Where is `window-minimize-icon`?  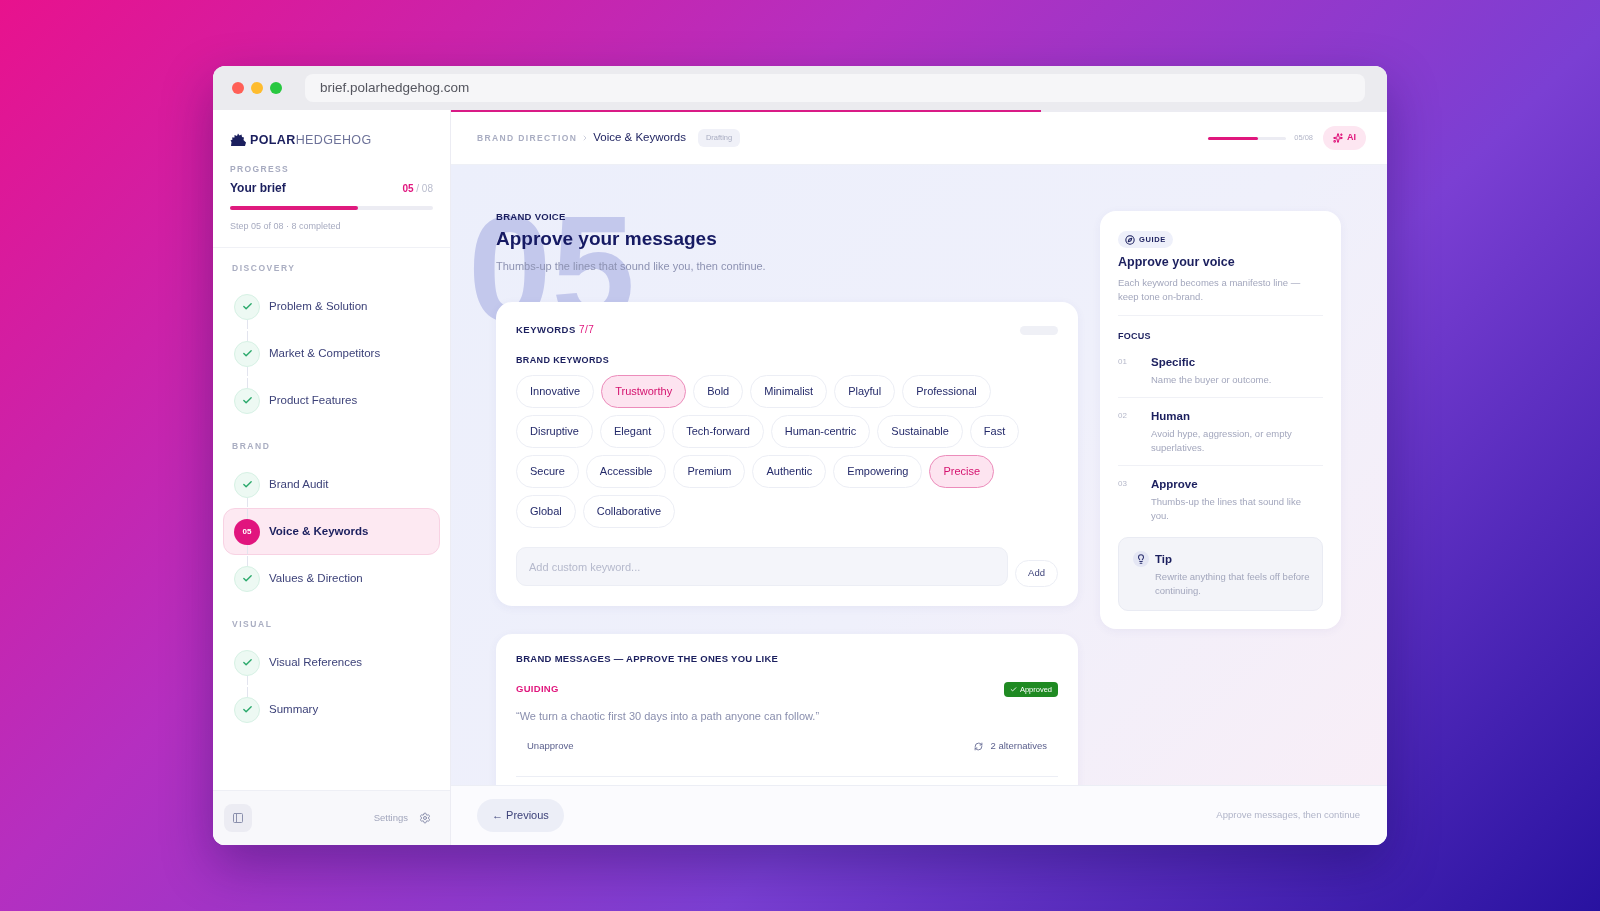
window-minimize-icon is located at coordinates (257, 88).